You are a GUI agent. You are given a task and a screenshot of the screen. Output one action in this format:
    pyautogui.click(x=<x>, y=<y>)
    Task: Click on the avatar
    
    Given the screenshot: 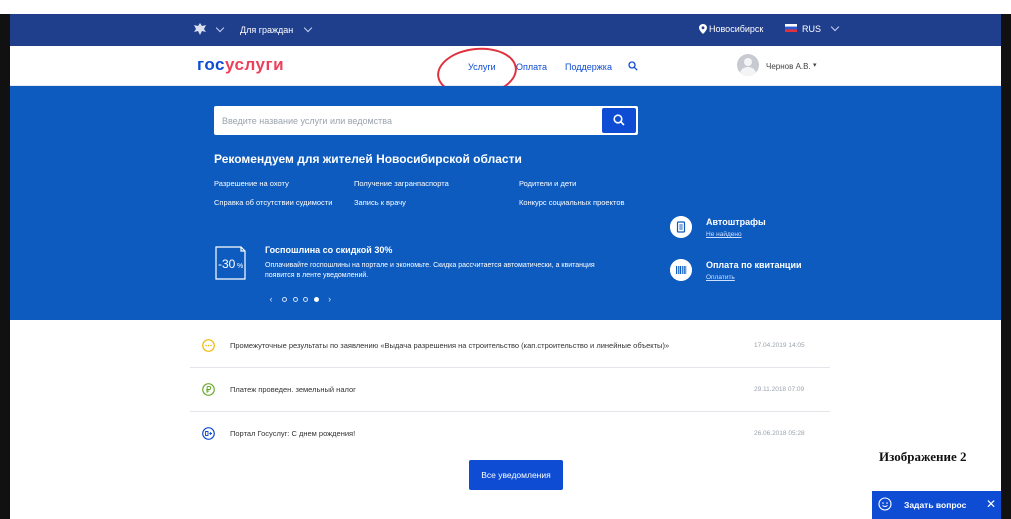 What is the action you would take?
    pyautogui.click(x=748, y=65)
    